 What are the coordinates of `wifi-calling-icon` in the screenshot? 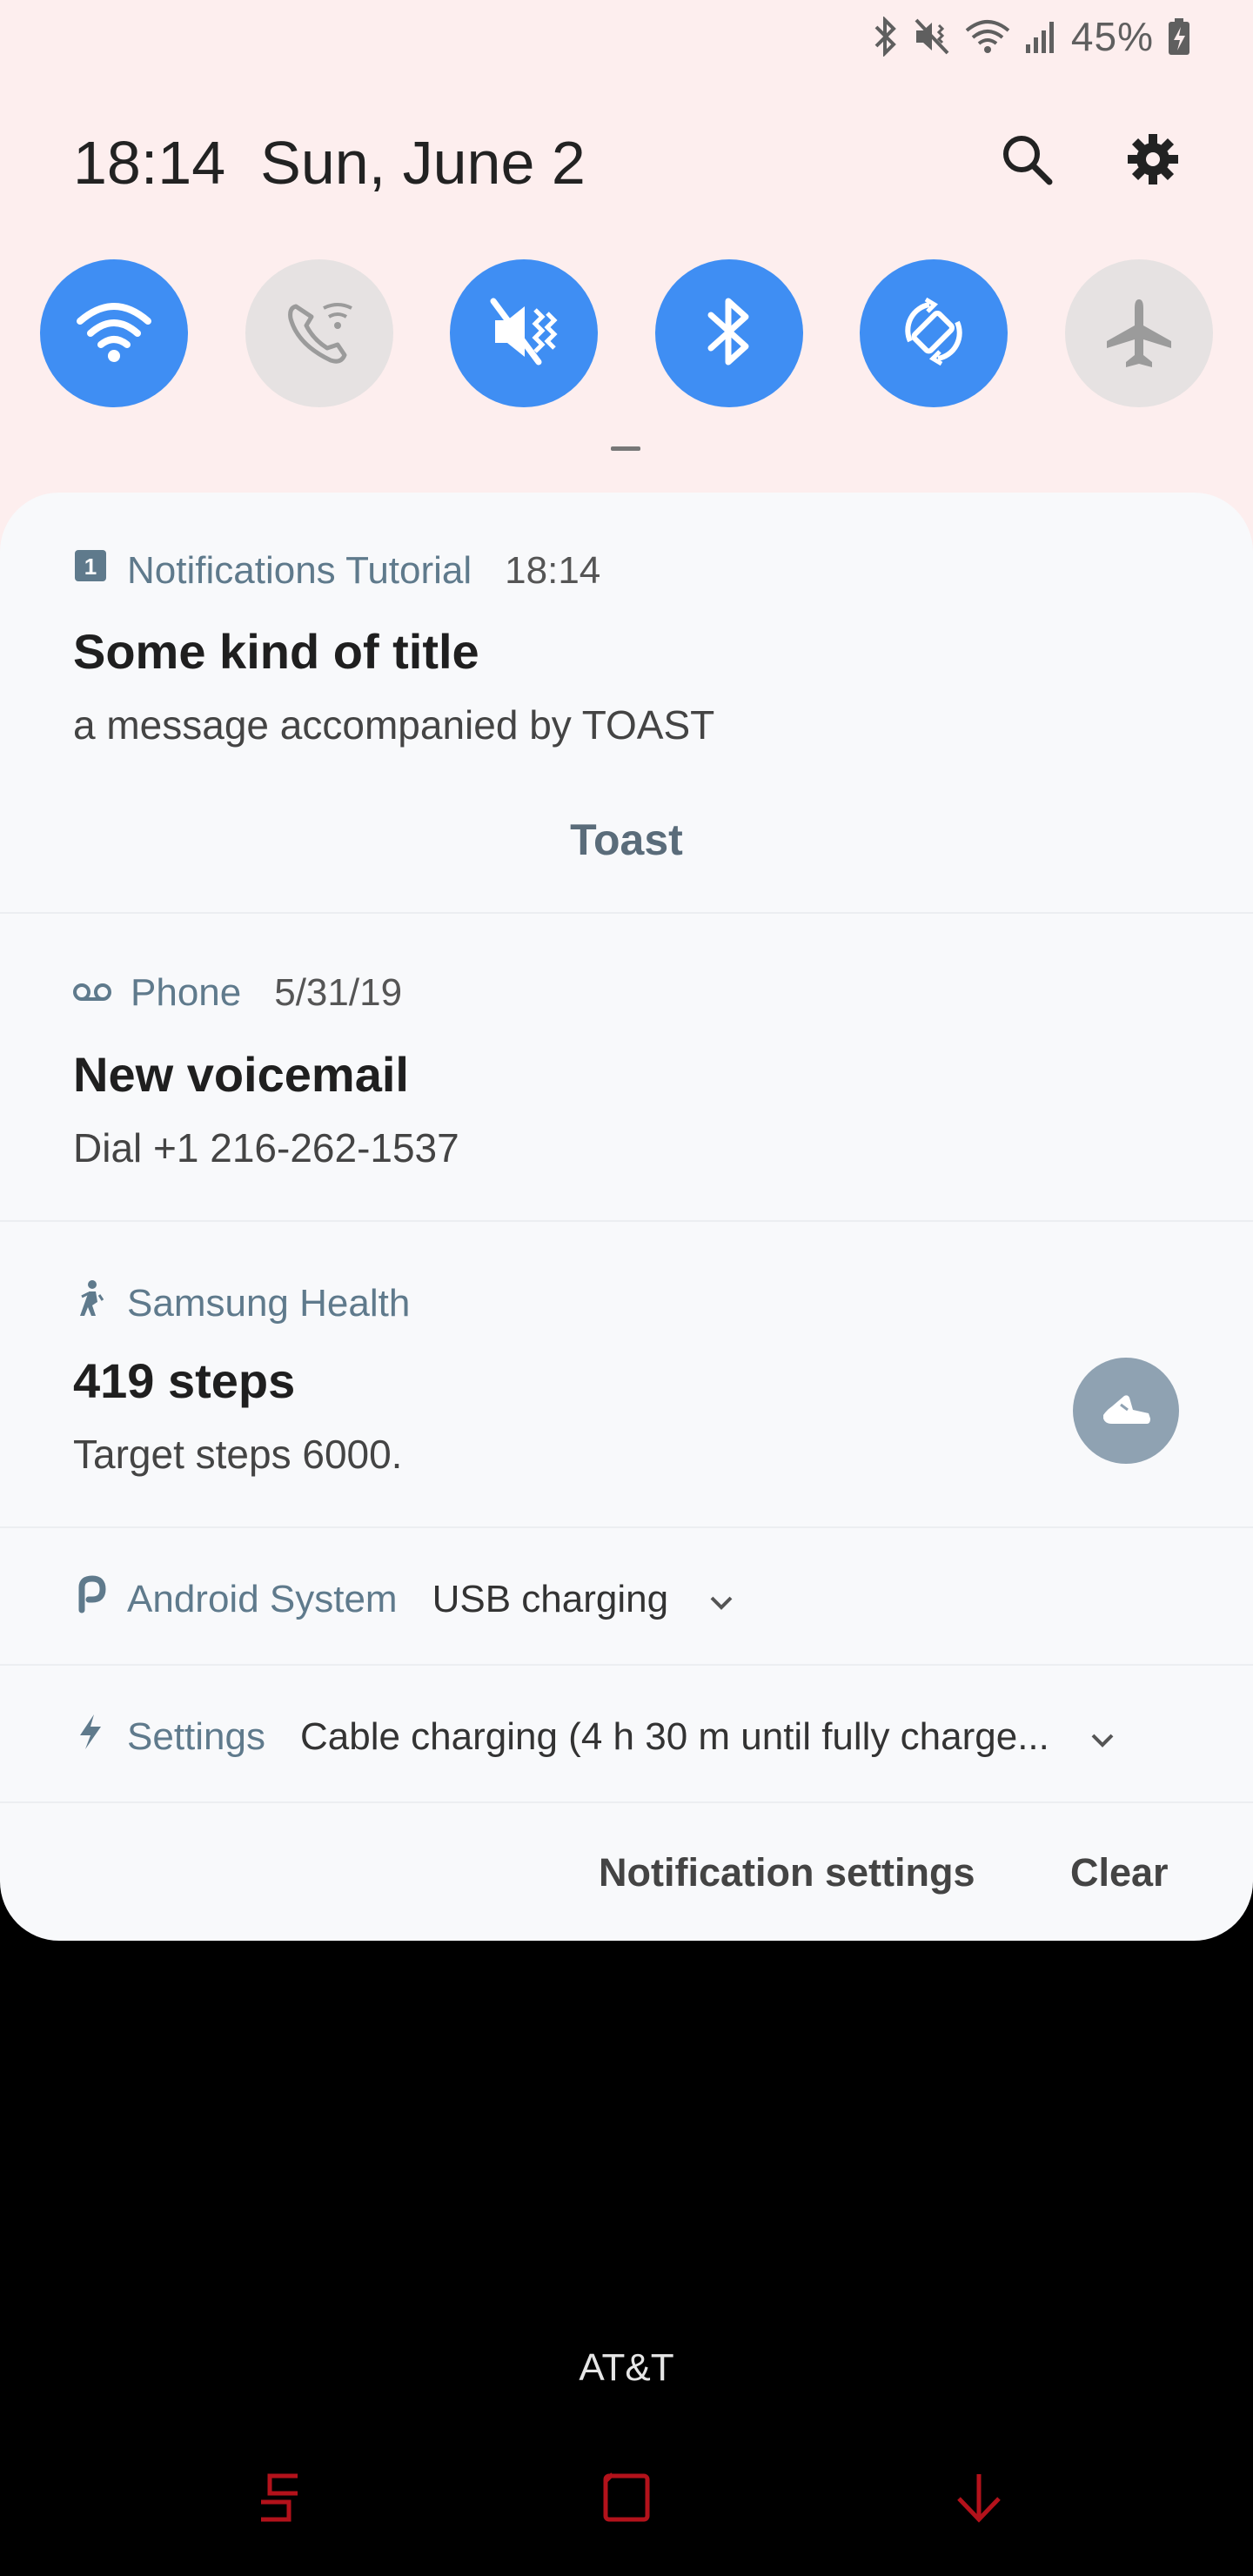 It's located at (319, 333).